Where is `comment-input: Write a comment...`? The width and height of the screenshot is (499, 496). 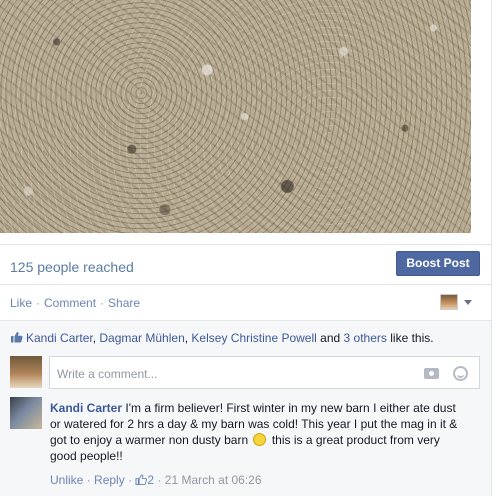 comment-input: Write a comment... is located at coordinates (264, 372).